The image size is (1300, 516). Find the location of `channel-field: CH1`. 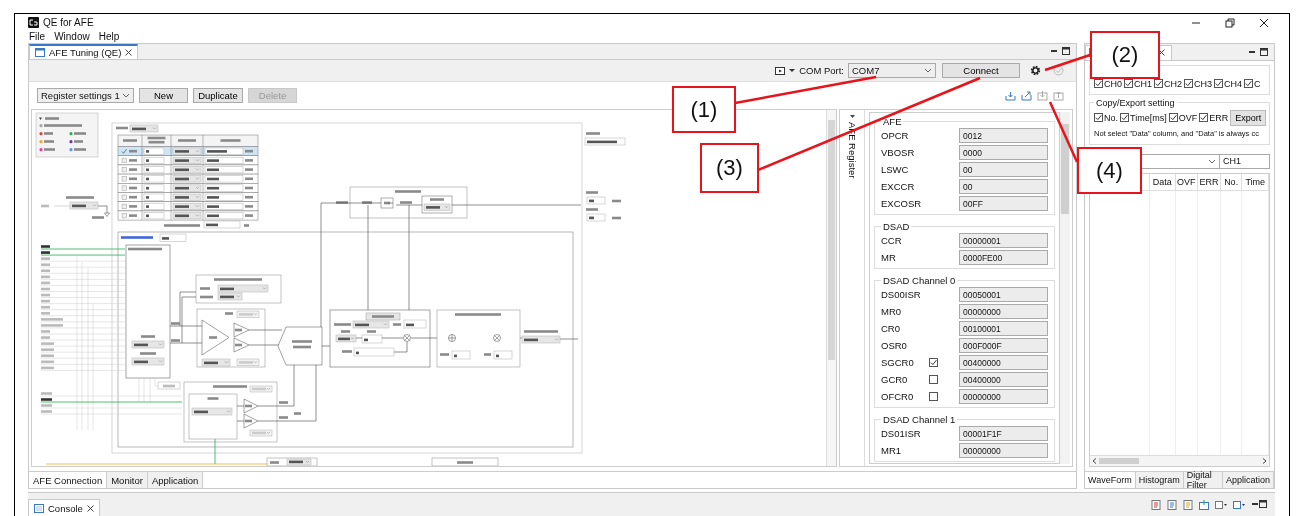

channel-field: CH1 is located at coordinates (1245, 161).